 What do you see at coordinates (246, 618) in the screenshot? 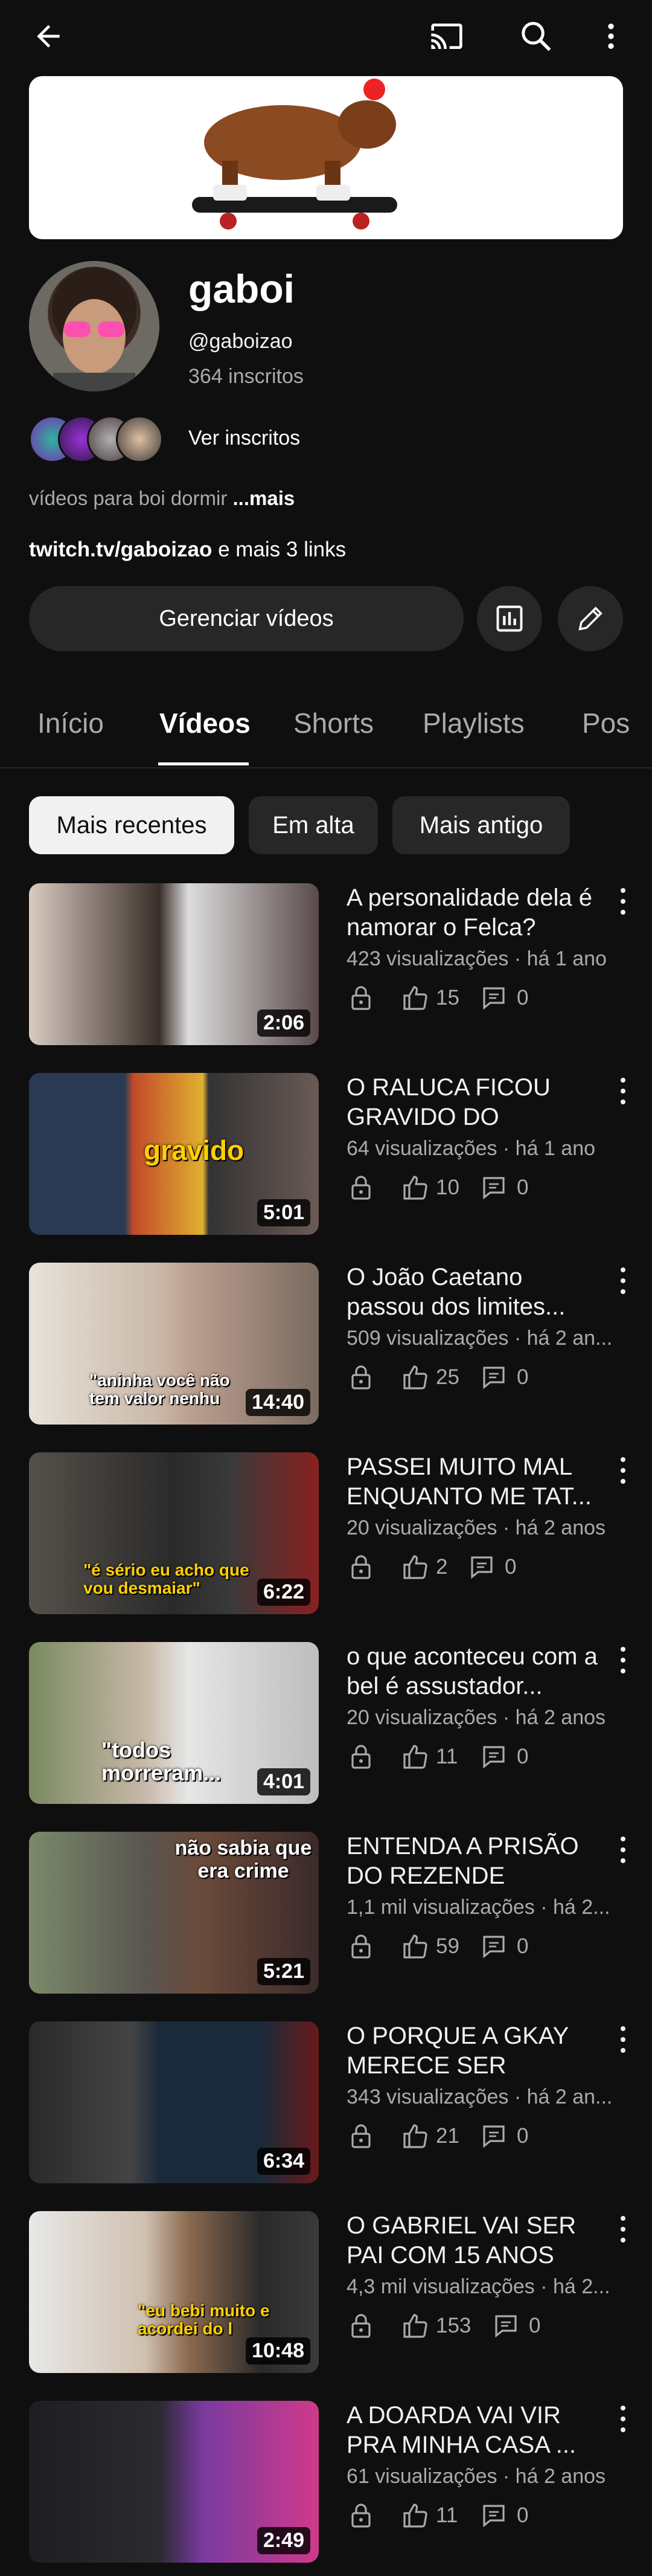
I see `manage-videos-button: Gerenciar vídeos` at bounding box center [246, 618].